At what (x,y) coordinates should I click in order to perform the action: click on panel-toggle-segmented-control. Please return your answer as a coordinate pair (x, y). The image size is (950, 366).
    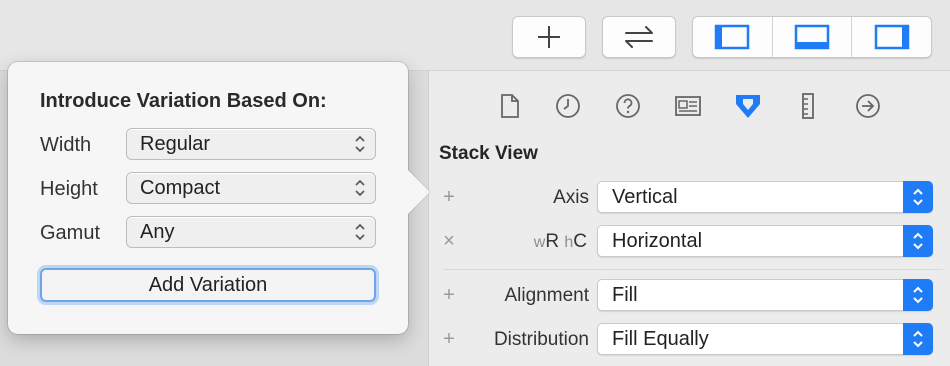
    Looking at the image, I should click on (812, 37).